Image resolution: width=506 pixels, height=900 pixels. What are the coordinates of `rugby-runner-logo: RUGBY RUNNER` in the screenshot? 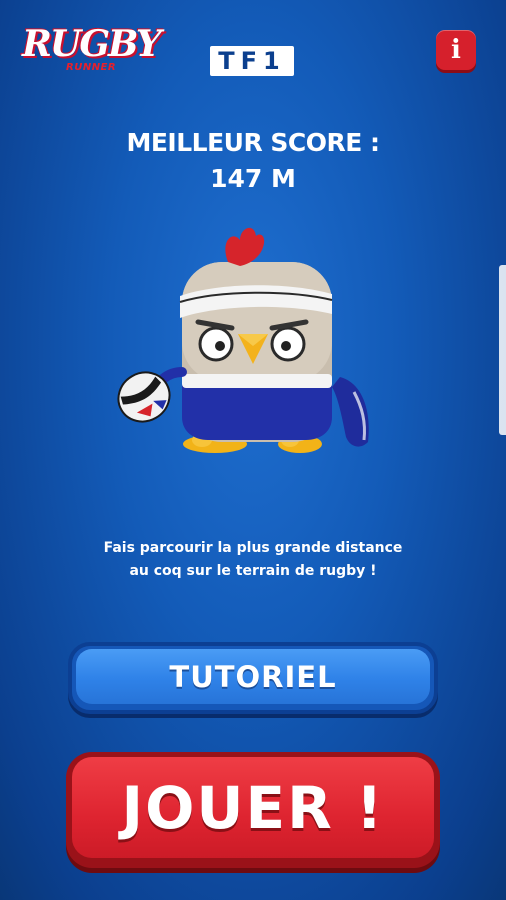 It's located at (92, 52).